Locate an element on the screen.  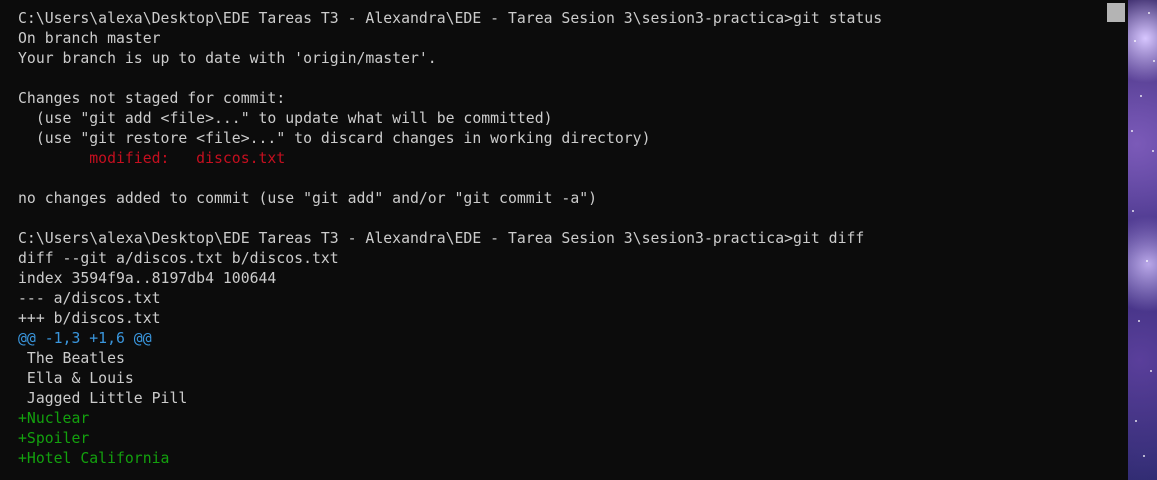
terminal-line: On branch master is located at coordinates (89, 38).